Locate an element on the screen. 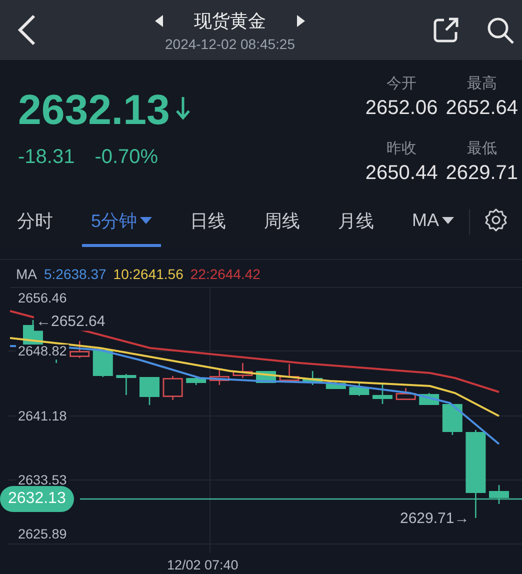 This screenshot has height=574, width=522. tab: 5分钟 is located at coordinates (122, 222).